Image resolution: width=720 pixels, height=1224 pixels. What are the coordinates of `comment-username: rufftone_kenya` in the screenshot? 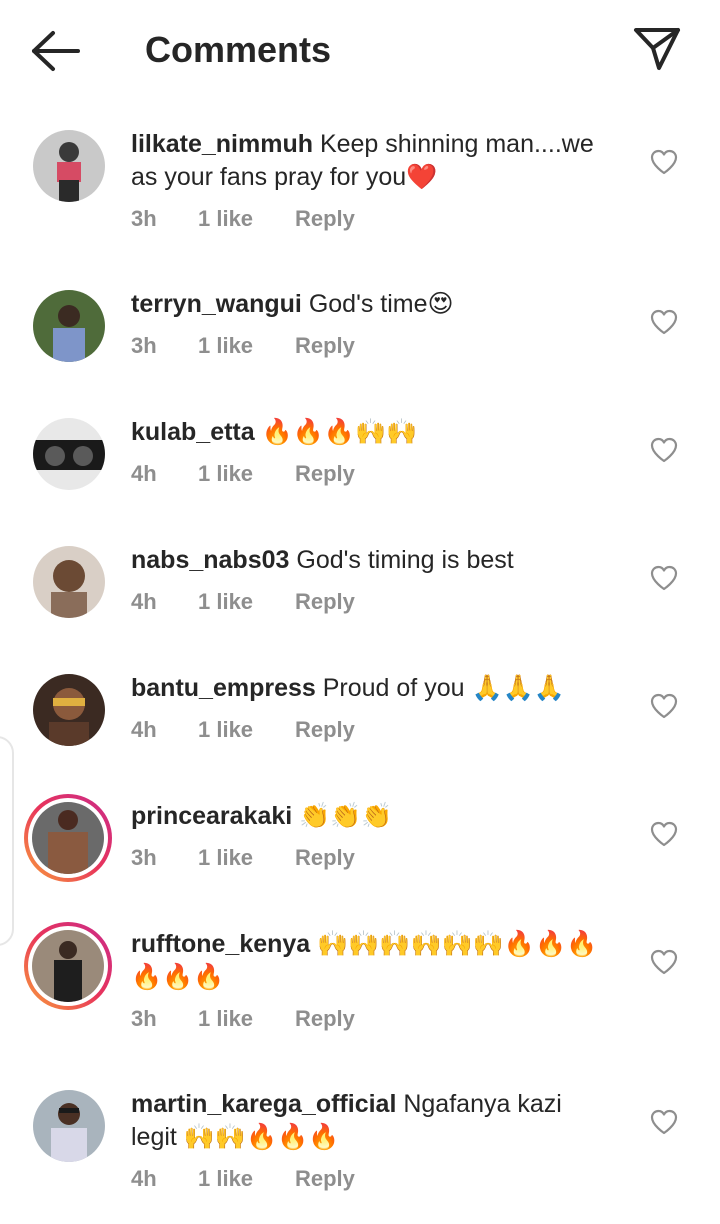 It's located at (220, 944).